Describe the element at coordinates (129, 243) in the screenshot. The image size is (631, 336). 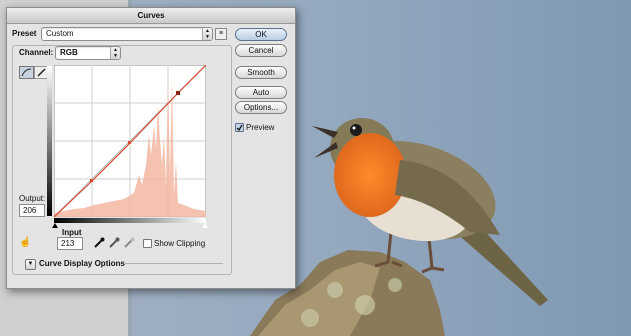
I see `white-eyedropper-icon` at that location.